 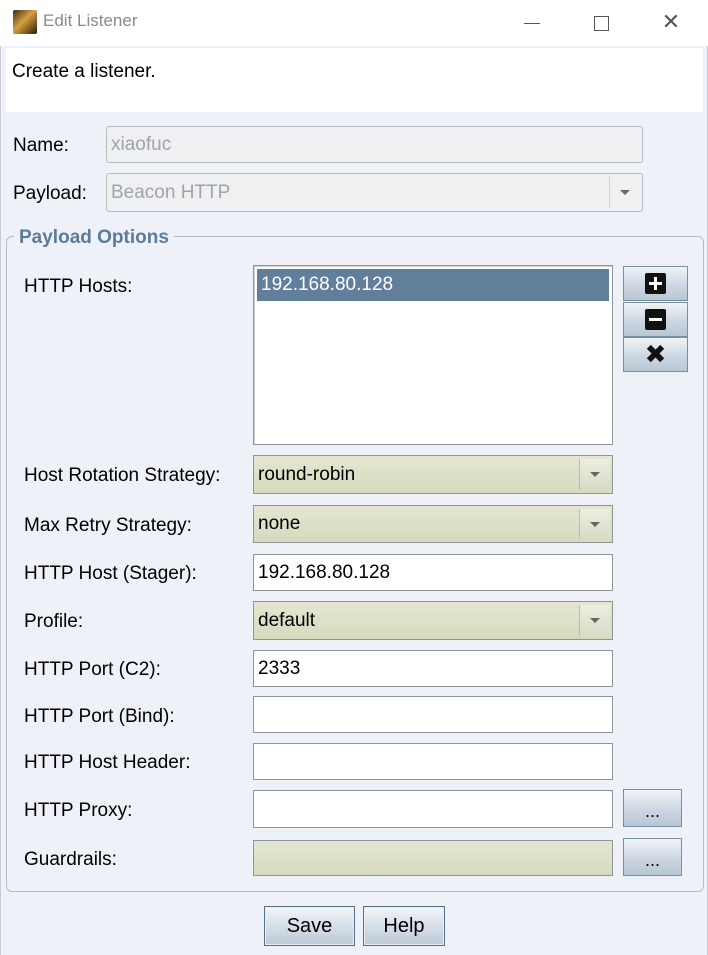 What do you see at coordinates (433, 524) in the screenshot?
I see `max-retry-select: none` at bounding box center [433, 524].